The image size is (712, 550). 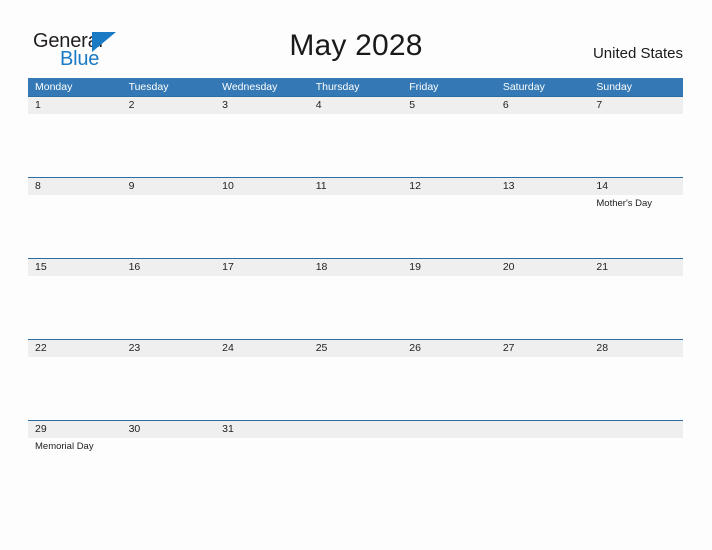 I want to click on weekday-header-saturday: Saturday, so click(x=523, y=87).